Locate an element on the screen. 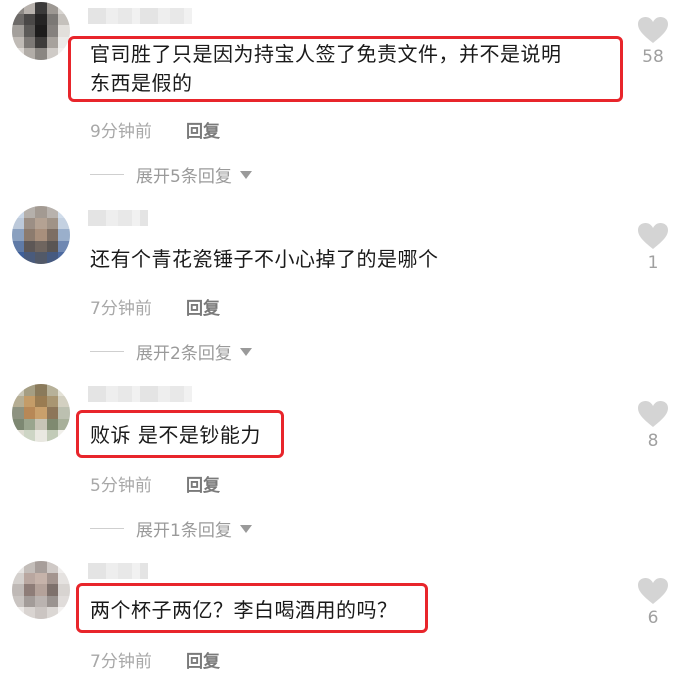 The height and width of the screenshot is (680, 685). like-button: 6 is located at coordinates (653, 602).